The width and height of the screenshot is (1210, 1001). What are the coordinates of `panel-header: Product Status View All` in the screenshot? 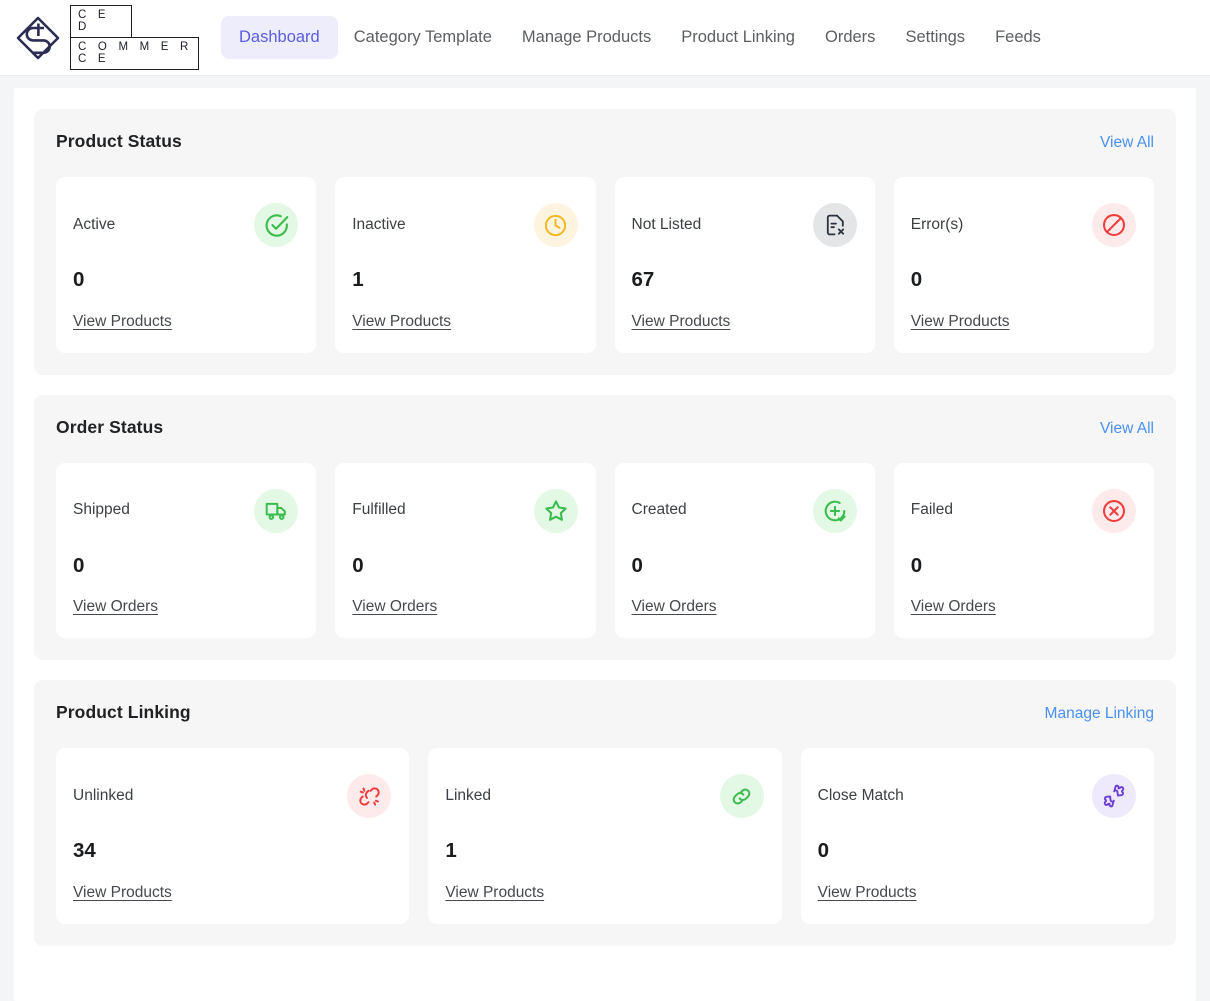 It's located at (605, 141).